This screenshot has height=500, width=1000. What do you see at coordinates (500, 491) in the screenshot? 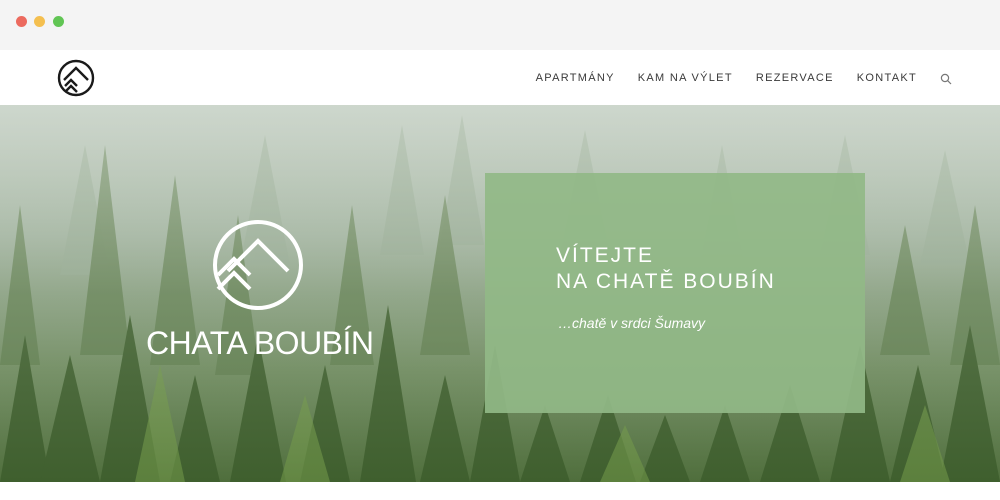
I see `page-bottom-strip` at bounding box center [500, 491].